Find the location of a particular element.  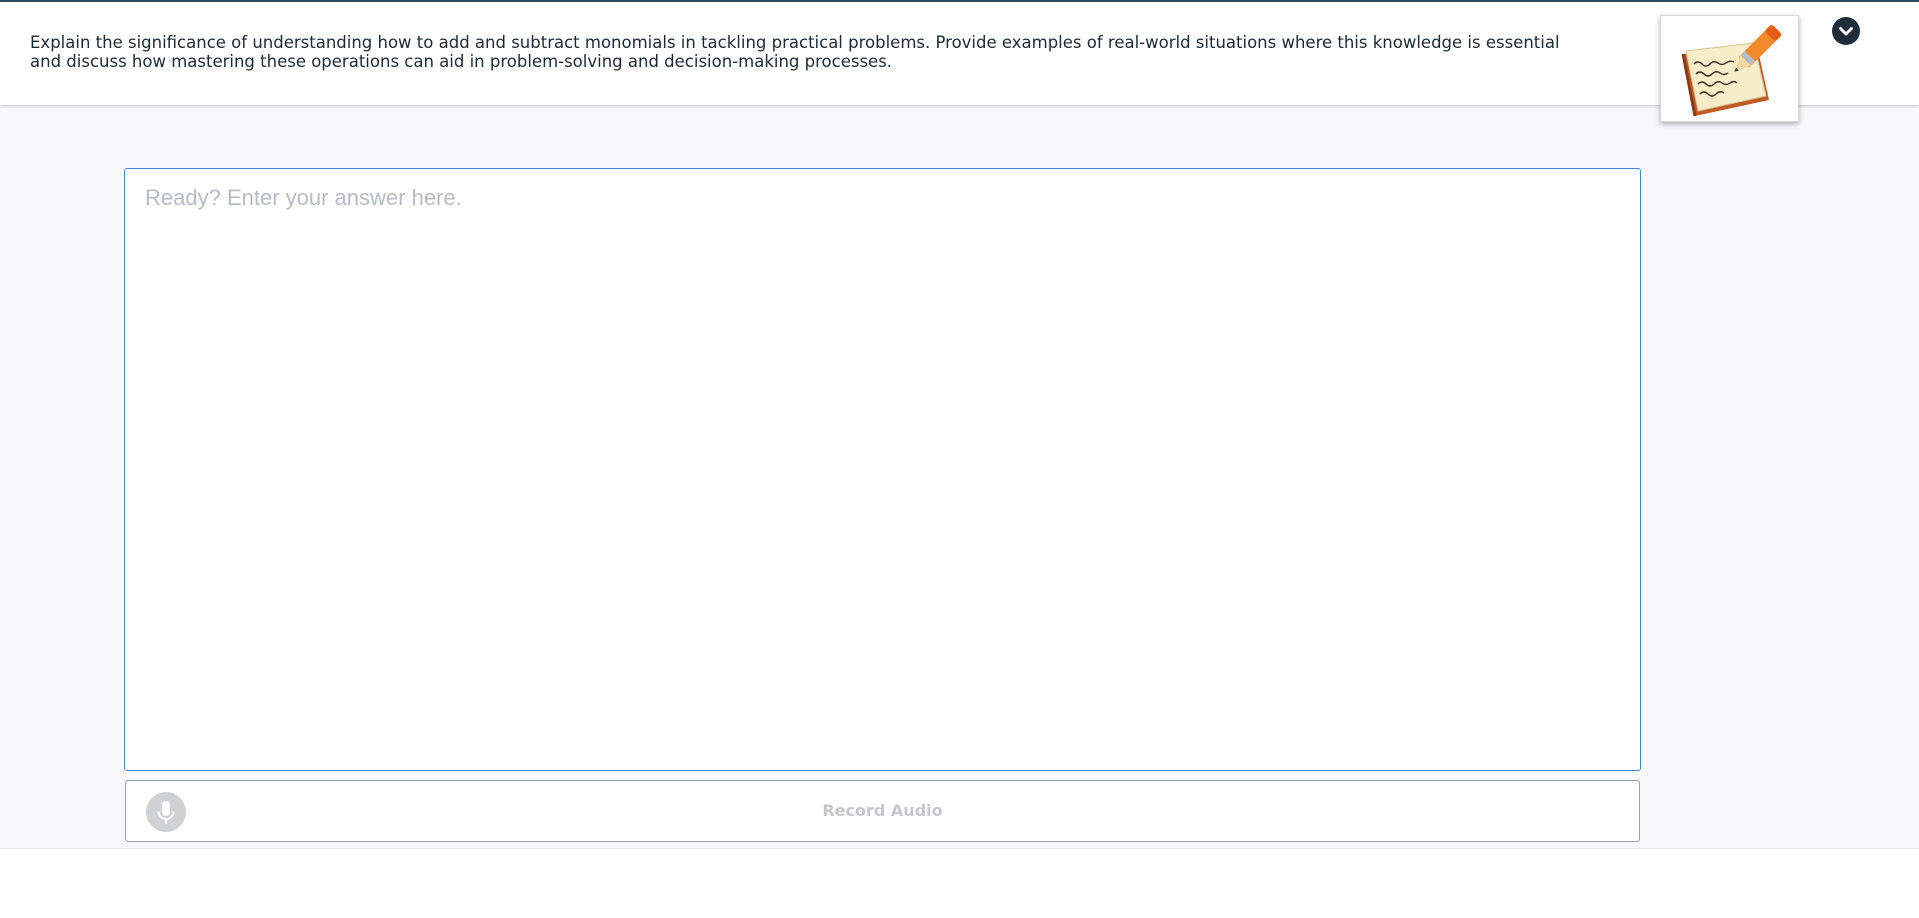

notebook-pen-icon is located at coordinates (1731, 71).